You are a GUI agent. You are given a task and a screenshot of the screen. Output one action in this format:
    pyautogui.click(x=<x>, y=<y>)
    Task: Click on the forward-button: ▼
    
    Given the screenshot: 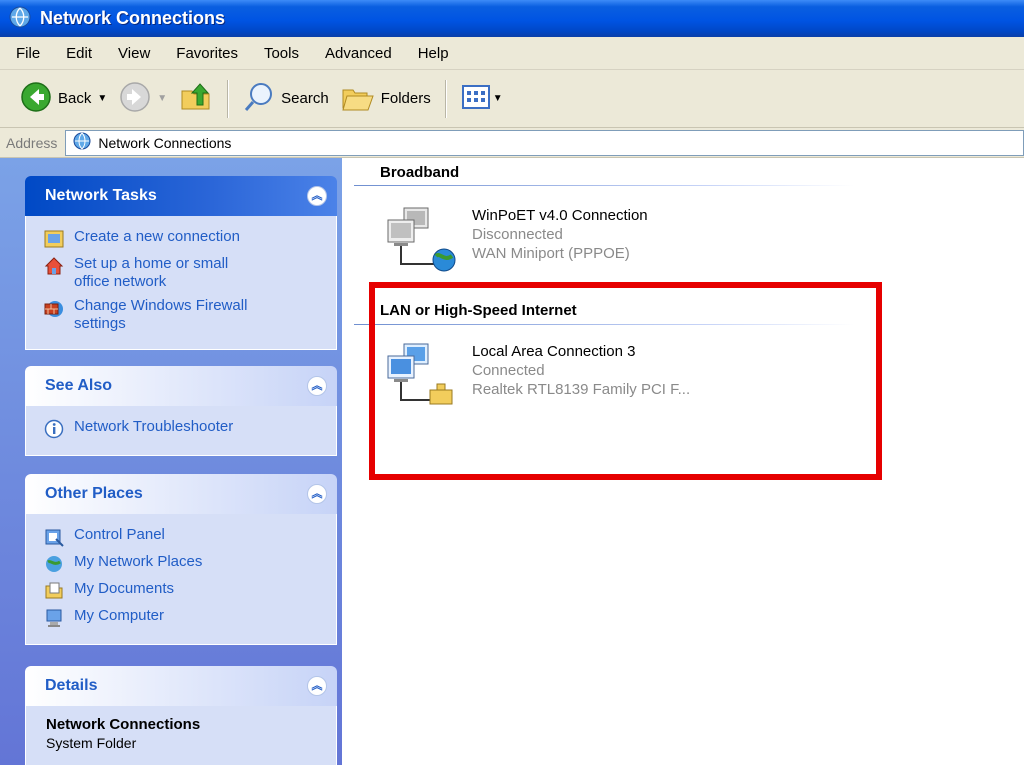 What is the action you would take?
    pyautogui.click(x=143, y=99)
    